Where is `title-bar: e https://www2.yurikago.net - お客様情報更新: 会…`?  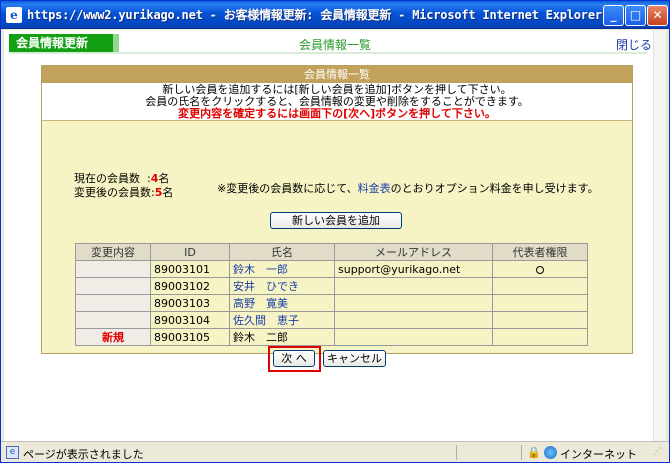
title-bar: e https://www2.yurikago.net - お客様情報更新: 会… is located at coordinates (335, 15).